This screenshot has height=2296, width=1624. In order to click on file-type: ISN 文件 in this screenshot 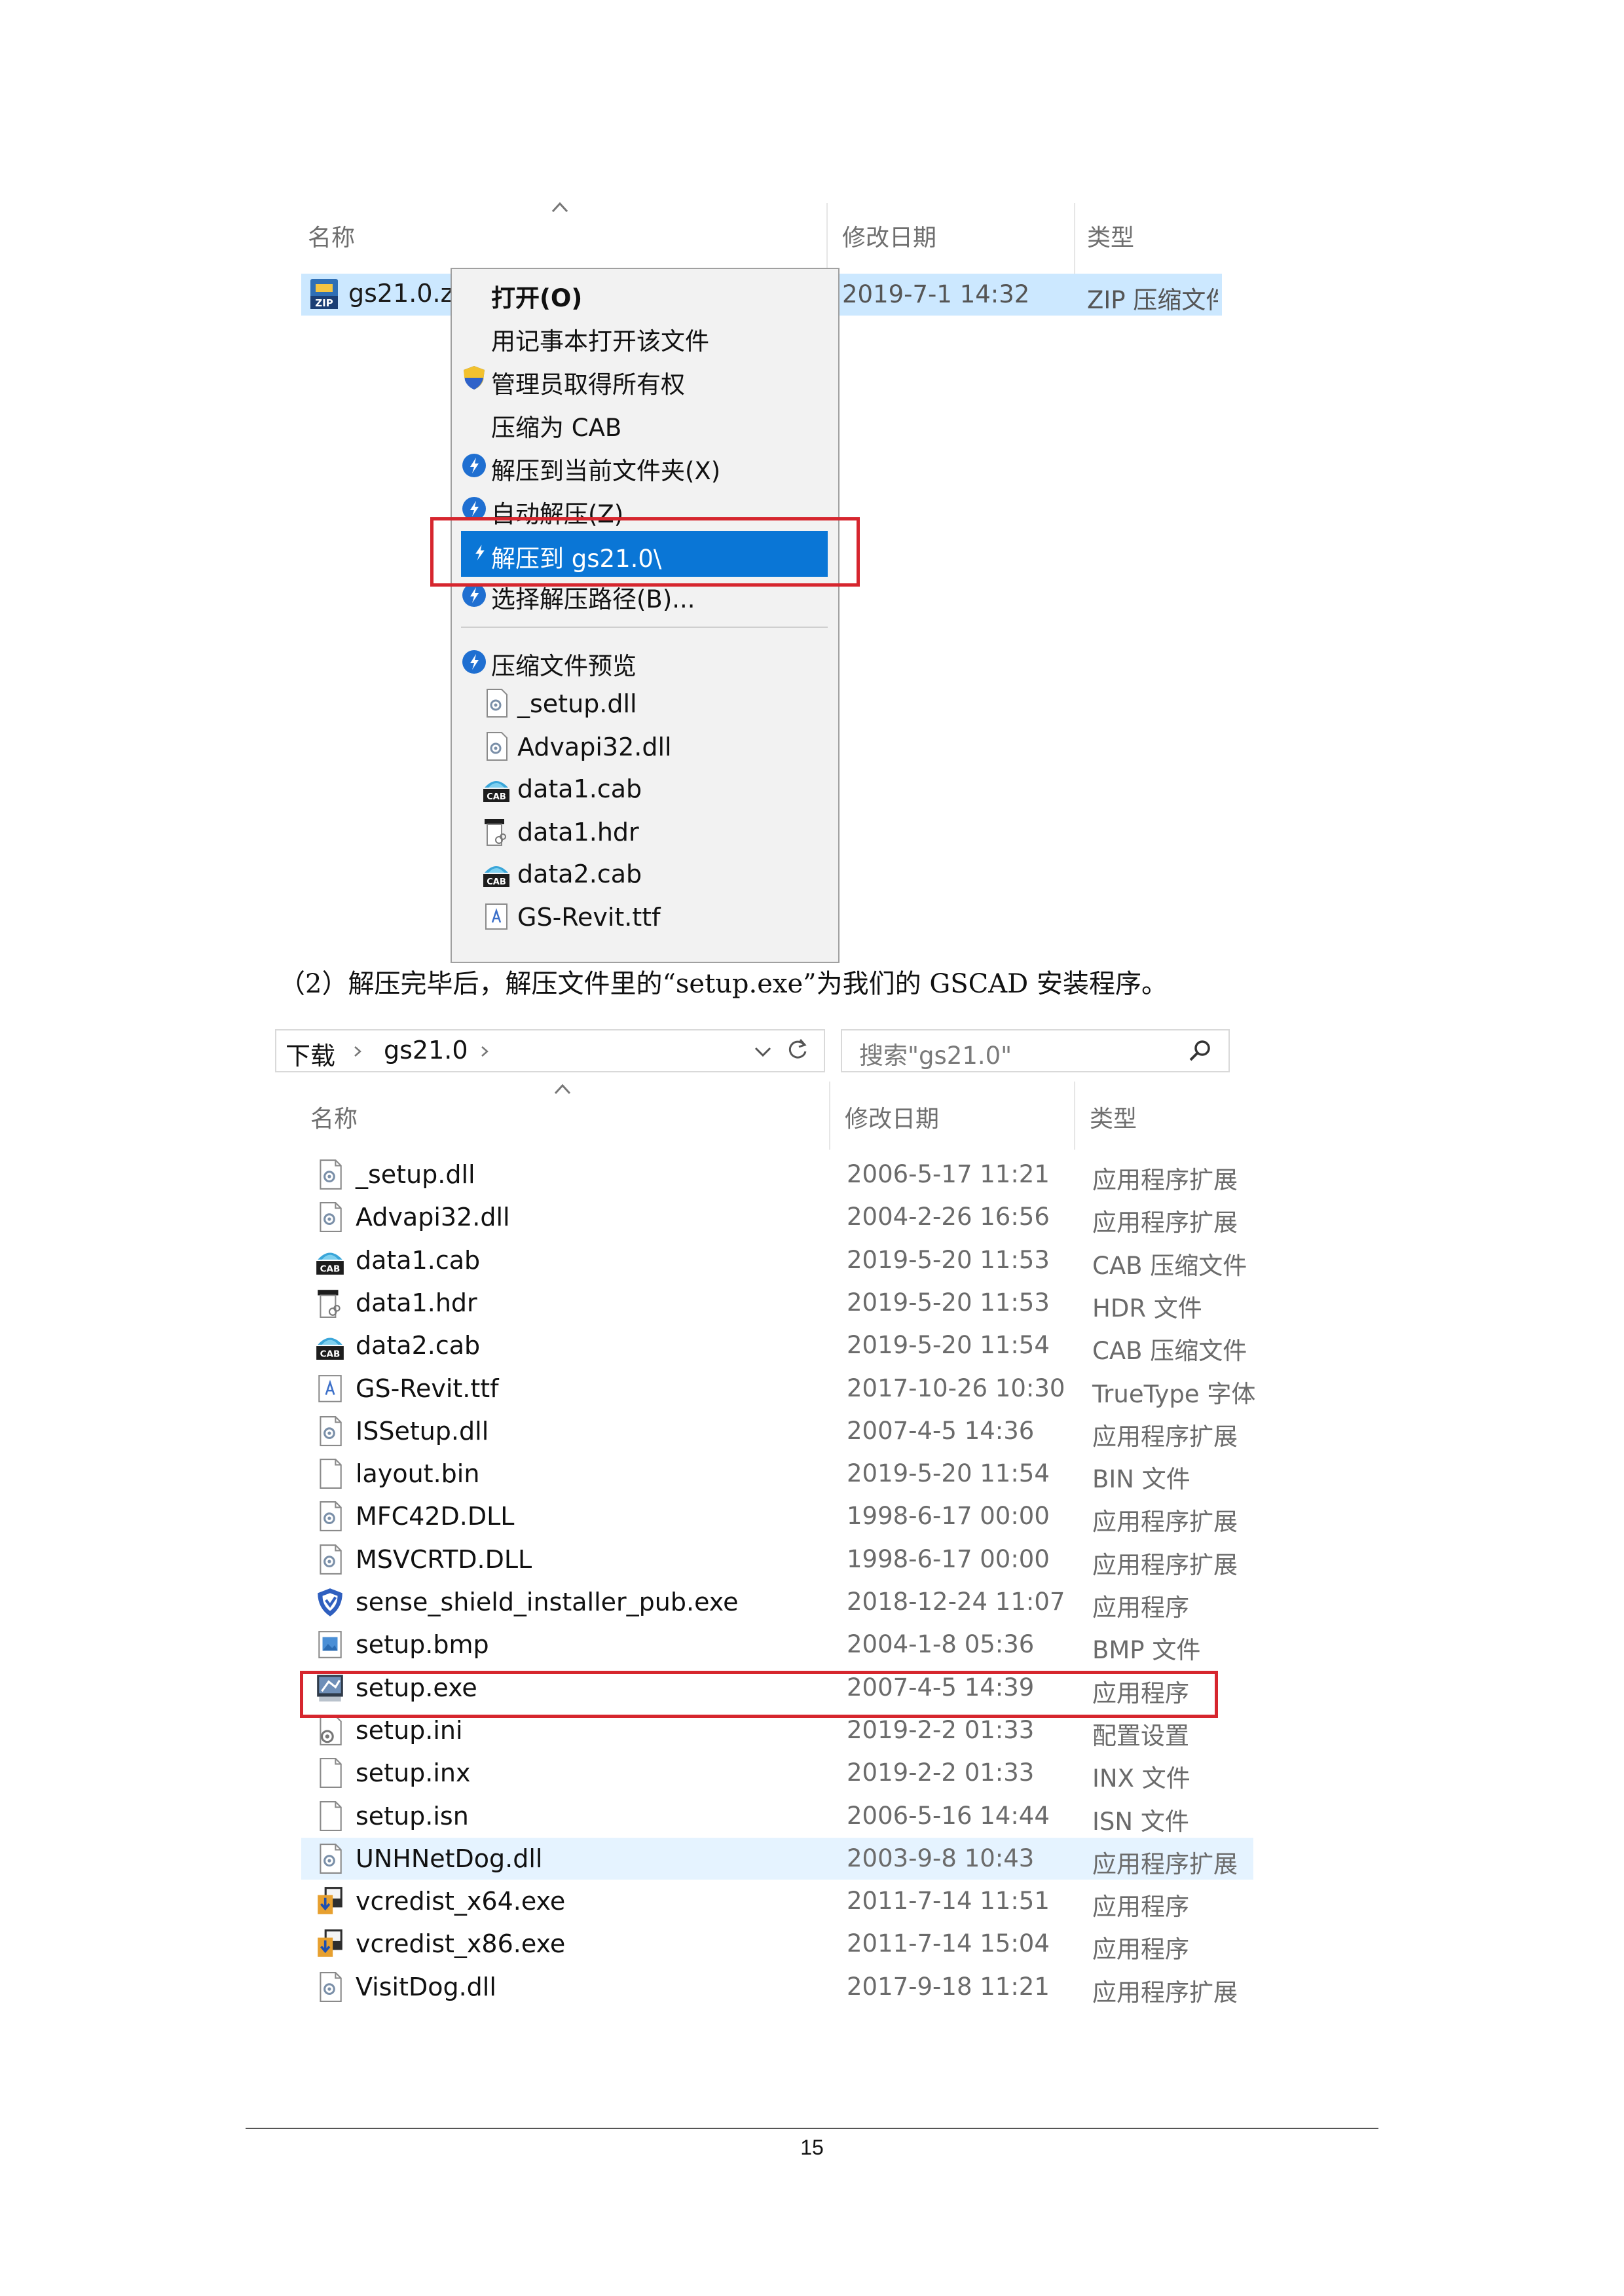, I will do `click(1140, 1822)`.